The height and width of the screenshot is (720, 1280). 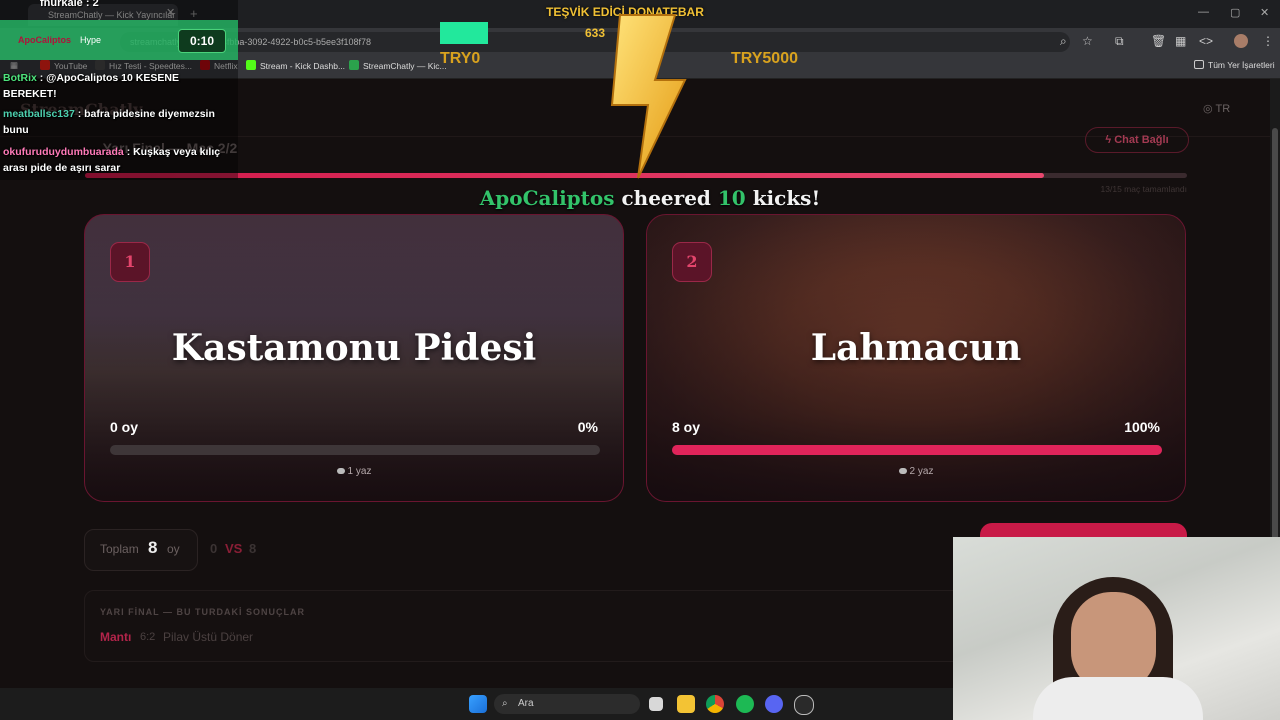 What do you see at coordinates (148, 637) in the screenshot?
I see `result-score: 6:2` at bounding box center [148, 637].